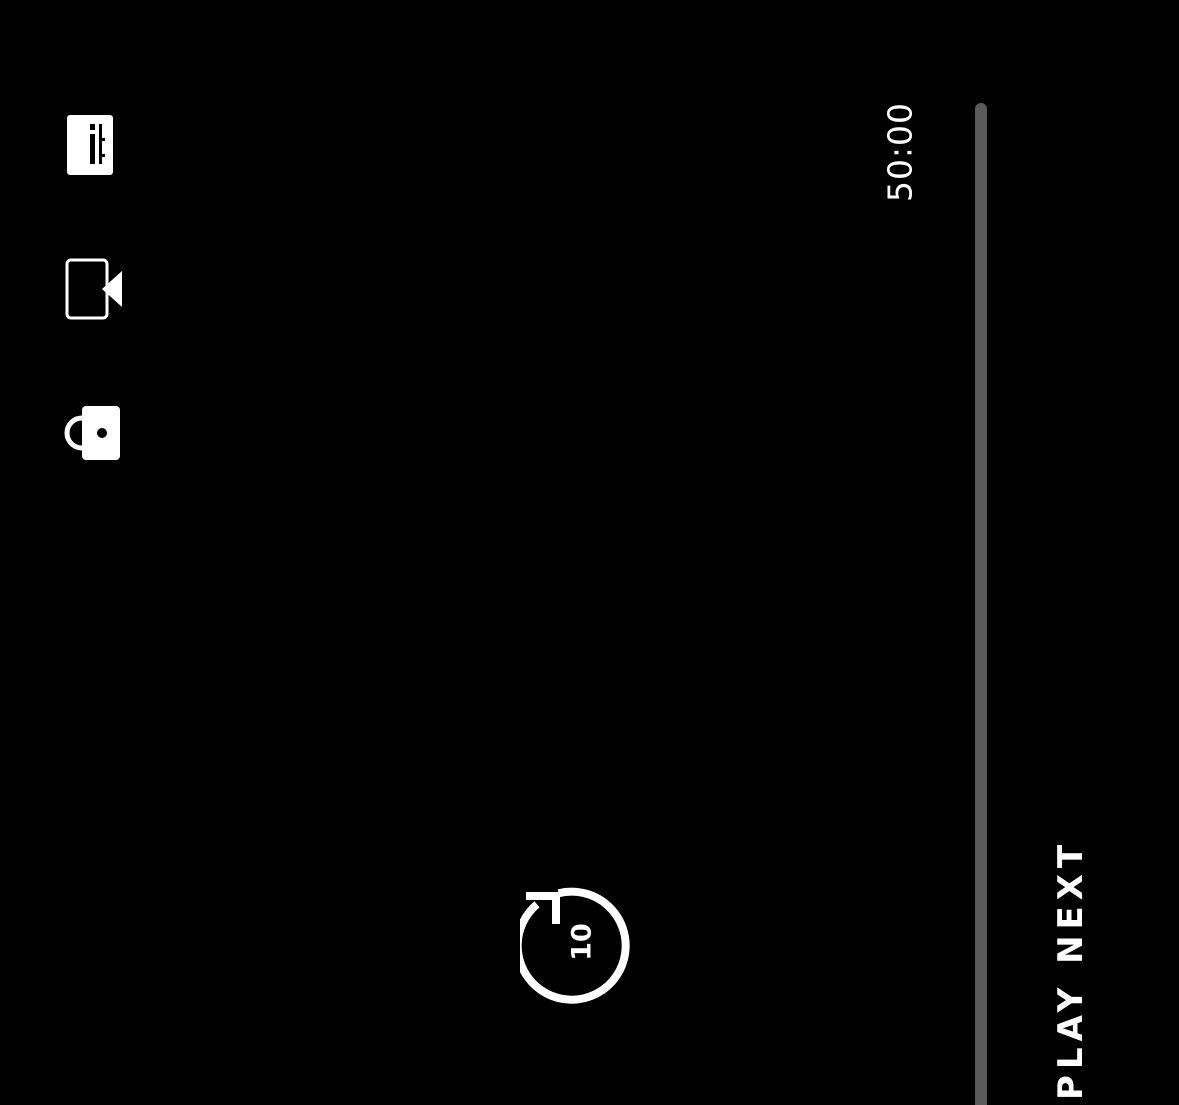  What do you see at coordinates (90, 145) in the screenshot?
I see `subtitles-icon` at bounding box center [90, 145].